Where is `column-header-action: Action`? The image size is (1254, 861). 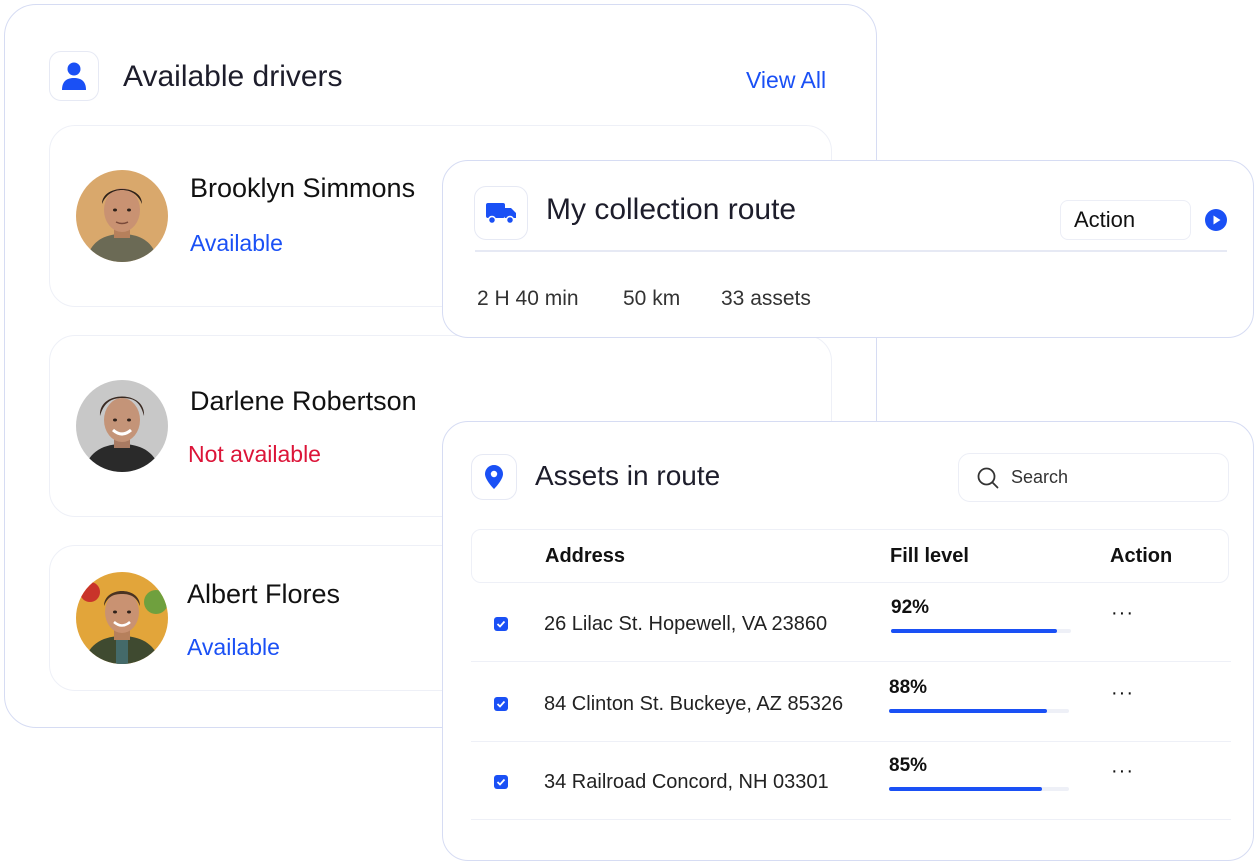 column-header-action: Action is located at coordinates (1141, 556).